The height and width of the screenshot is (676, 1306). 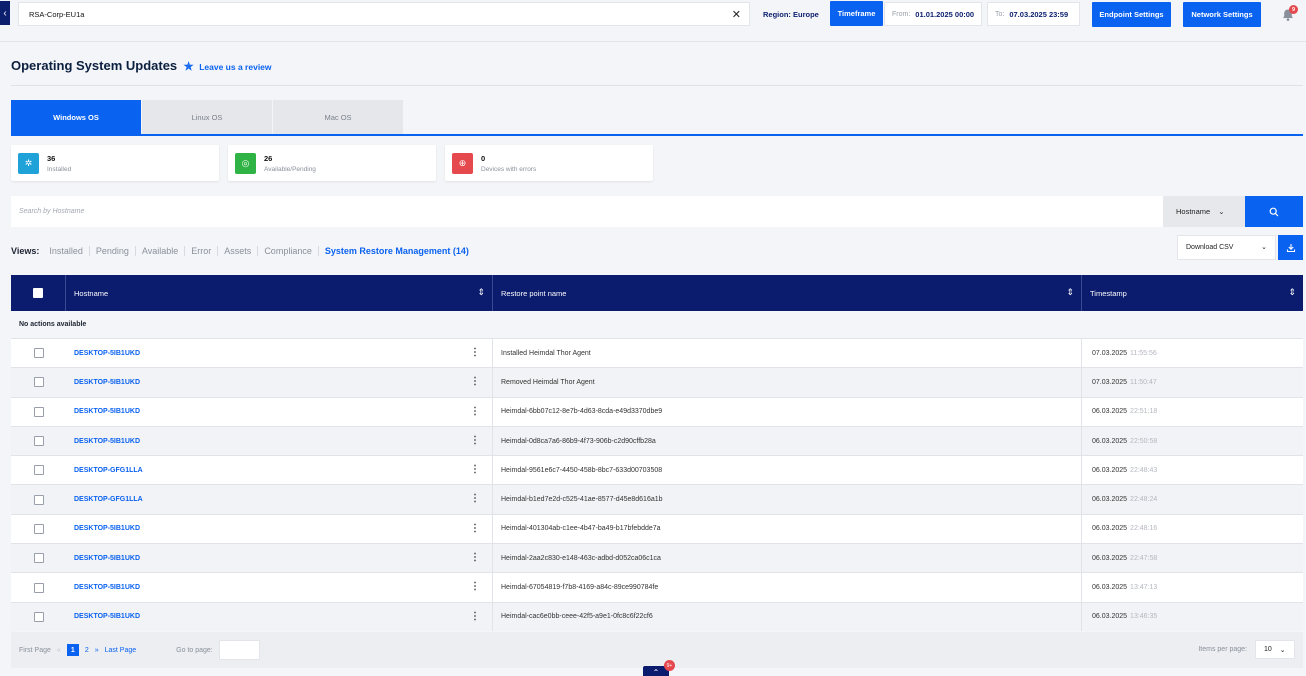 I want to click on select-all-cell, so click(x=38, y=293).